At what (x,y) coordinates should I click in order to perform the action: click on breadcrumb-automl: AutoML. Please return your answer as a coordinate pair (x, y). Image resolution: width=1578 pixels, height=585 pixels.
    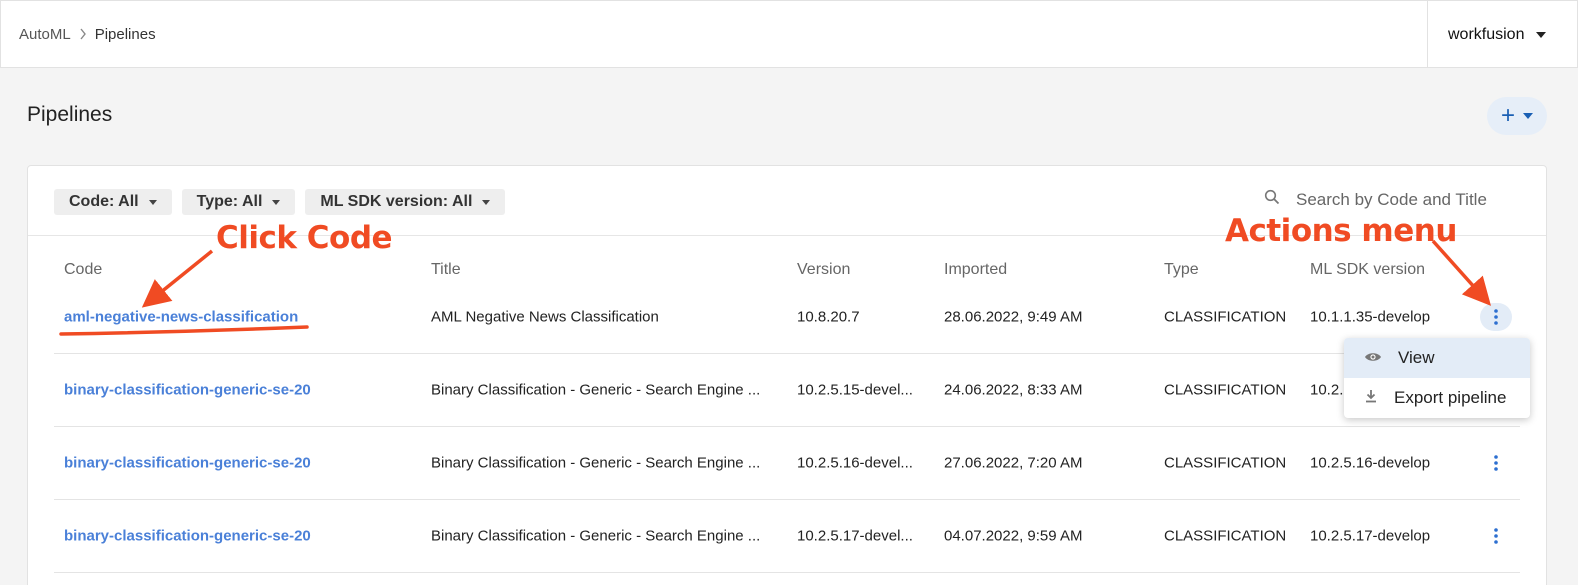
    Looking at the image, I should click on (45, 34).